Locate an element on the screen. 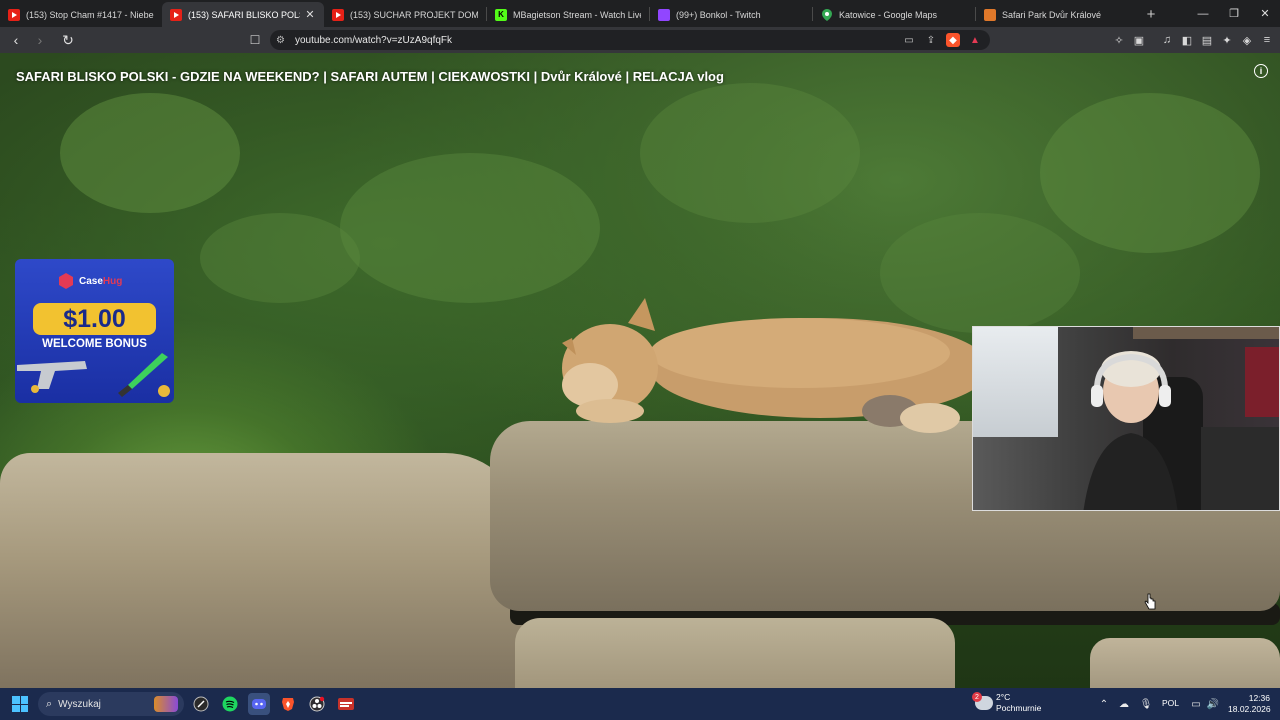 Image resolution: width=1280 pixels, height=720 pixels. tab-search-icon: ▣ is located at coordinates (1139, 40).